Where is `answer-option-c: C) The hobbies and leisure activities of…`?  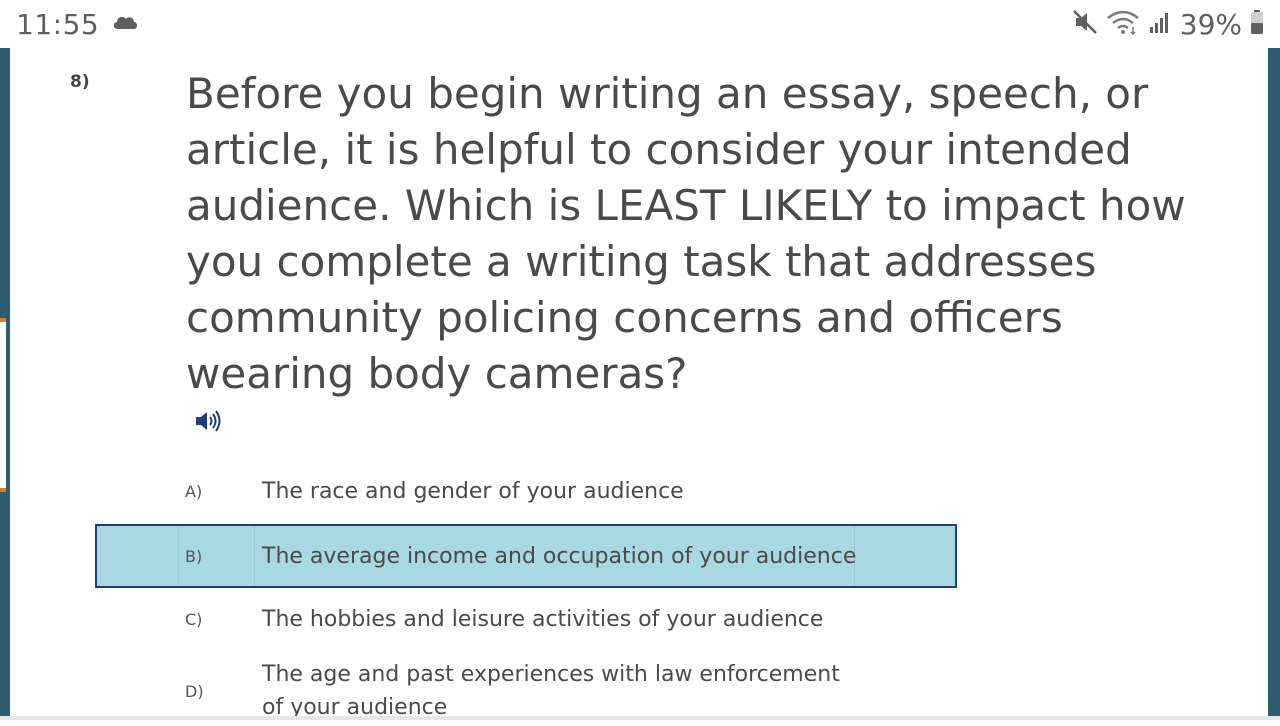 answer-option-c: C) The hobbies and leisure activities of… is located at coordinates (526, 619).